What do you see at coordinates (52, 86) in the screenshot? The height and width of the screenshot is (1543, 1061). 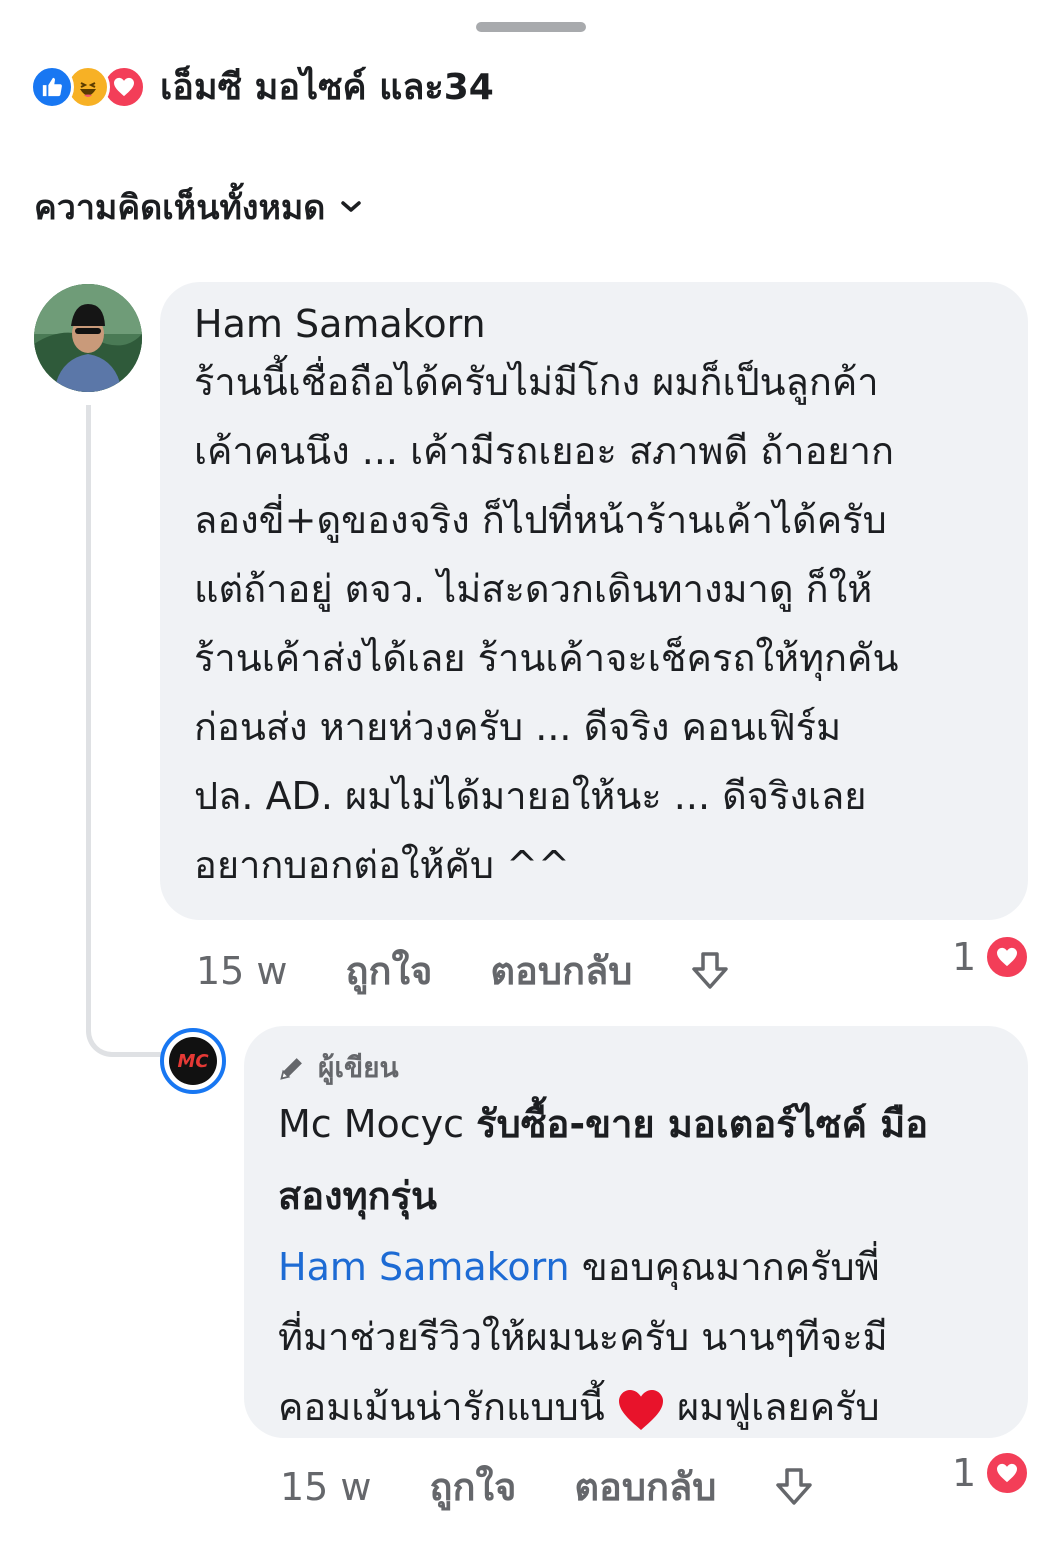 I see `like-icon` at bounding box center [52, 86].